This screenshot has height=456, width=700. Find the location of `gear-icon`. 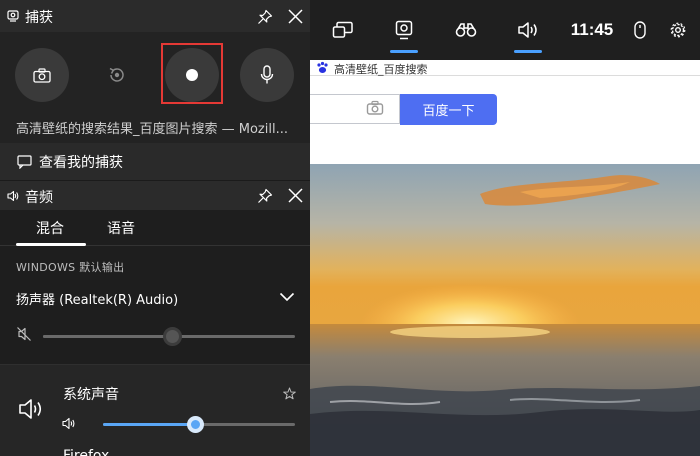

gear-icon is located at coordinates (678, 30).